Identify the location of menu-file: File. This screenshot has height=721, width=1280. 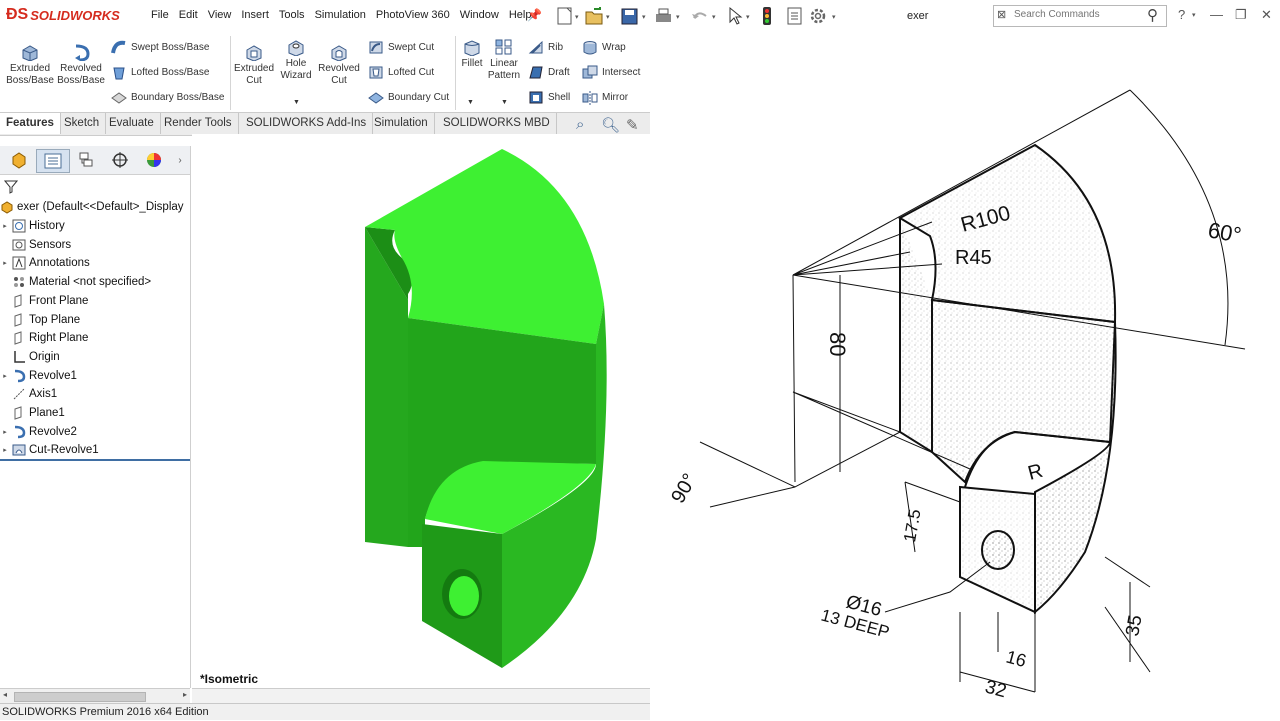
(160, 15).